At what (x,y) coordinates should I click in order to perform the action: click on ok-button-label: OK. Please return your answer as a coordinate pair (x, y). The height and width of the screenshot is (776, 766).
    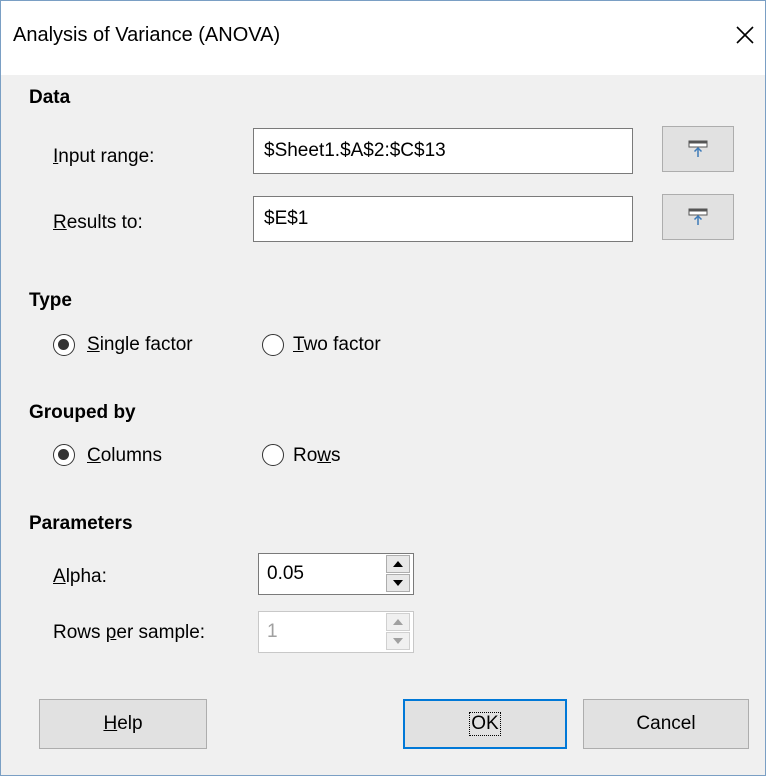
    Looking at the image, I should click on (485, 724).